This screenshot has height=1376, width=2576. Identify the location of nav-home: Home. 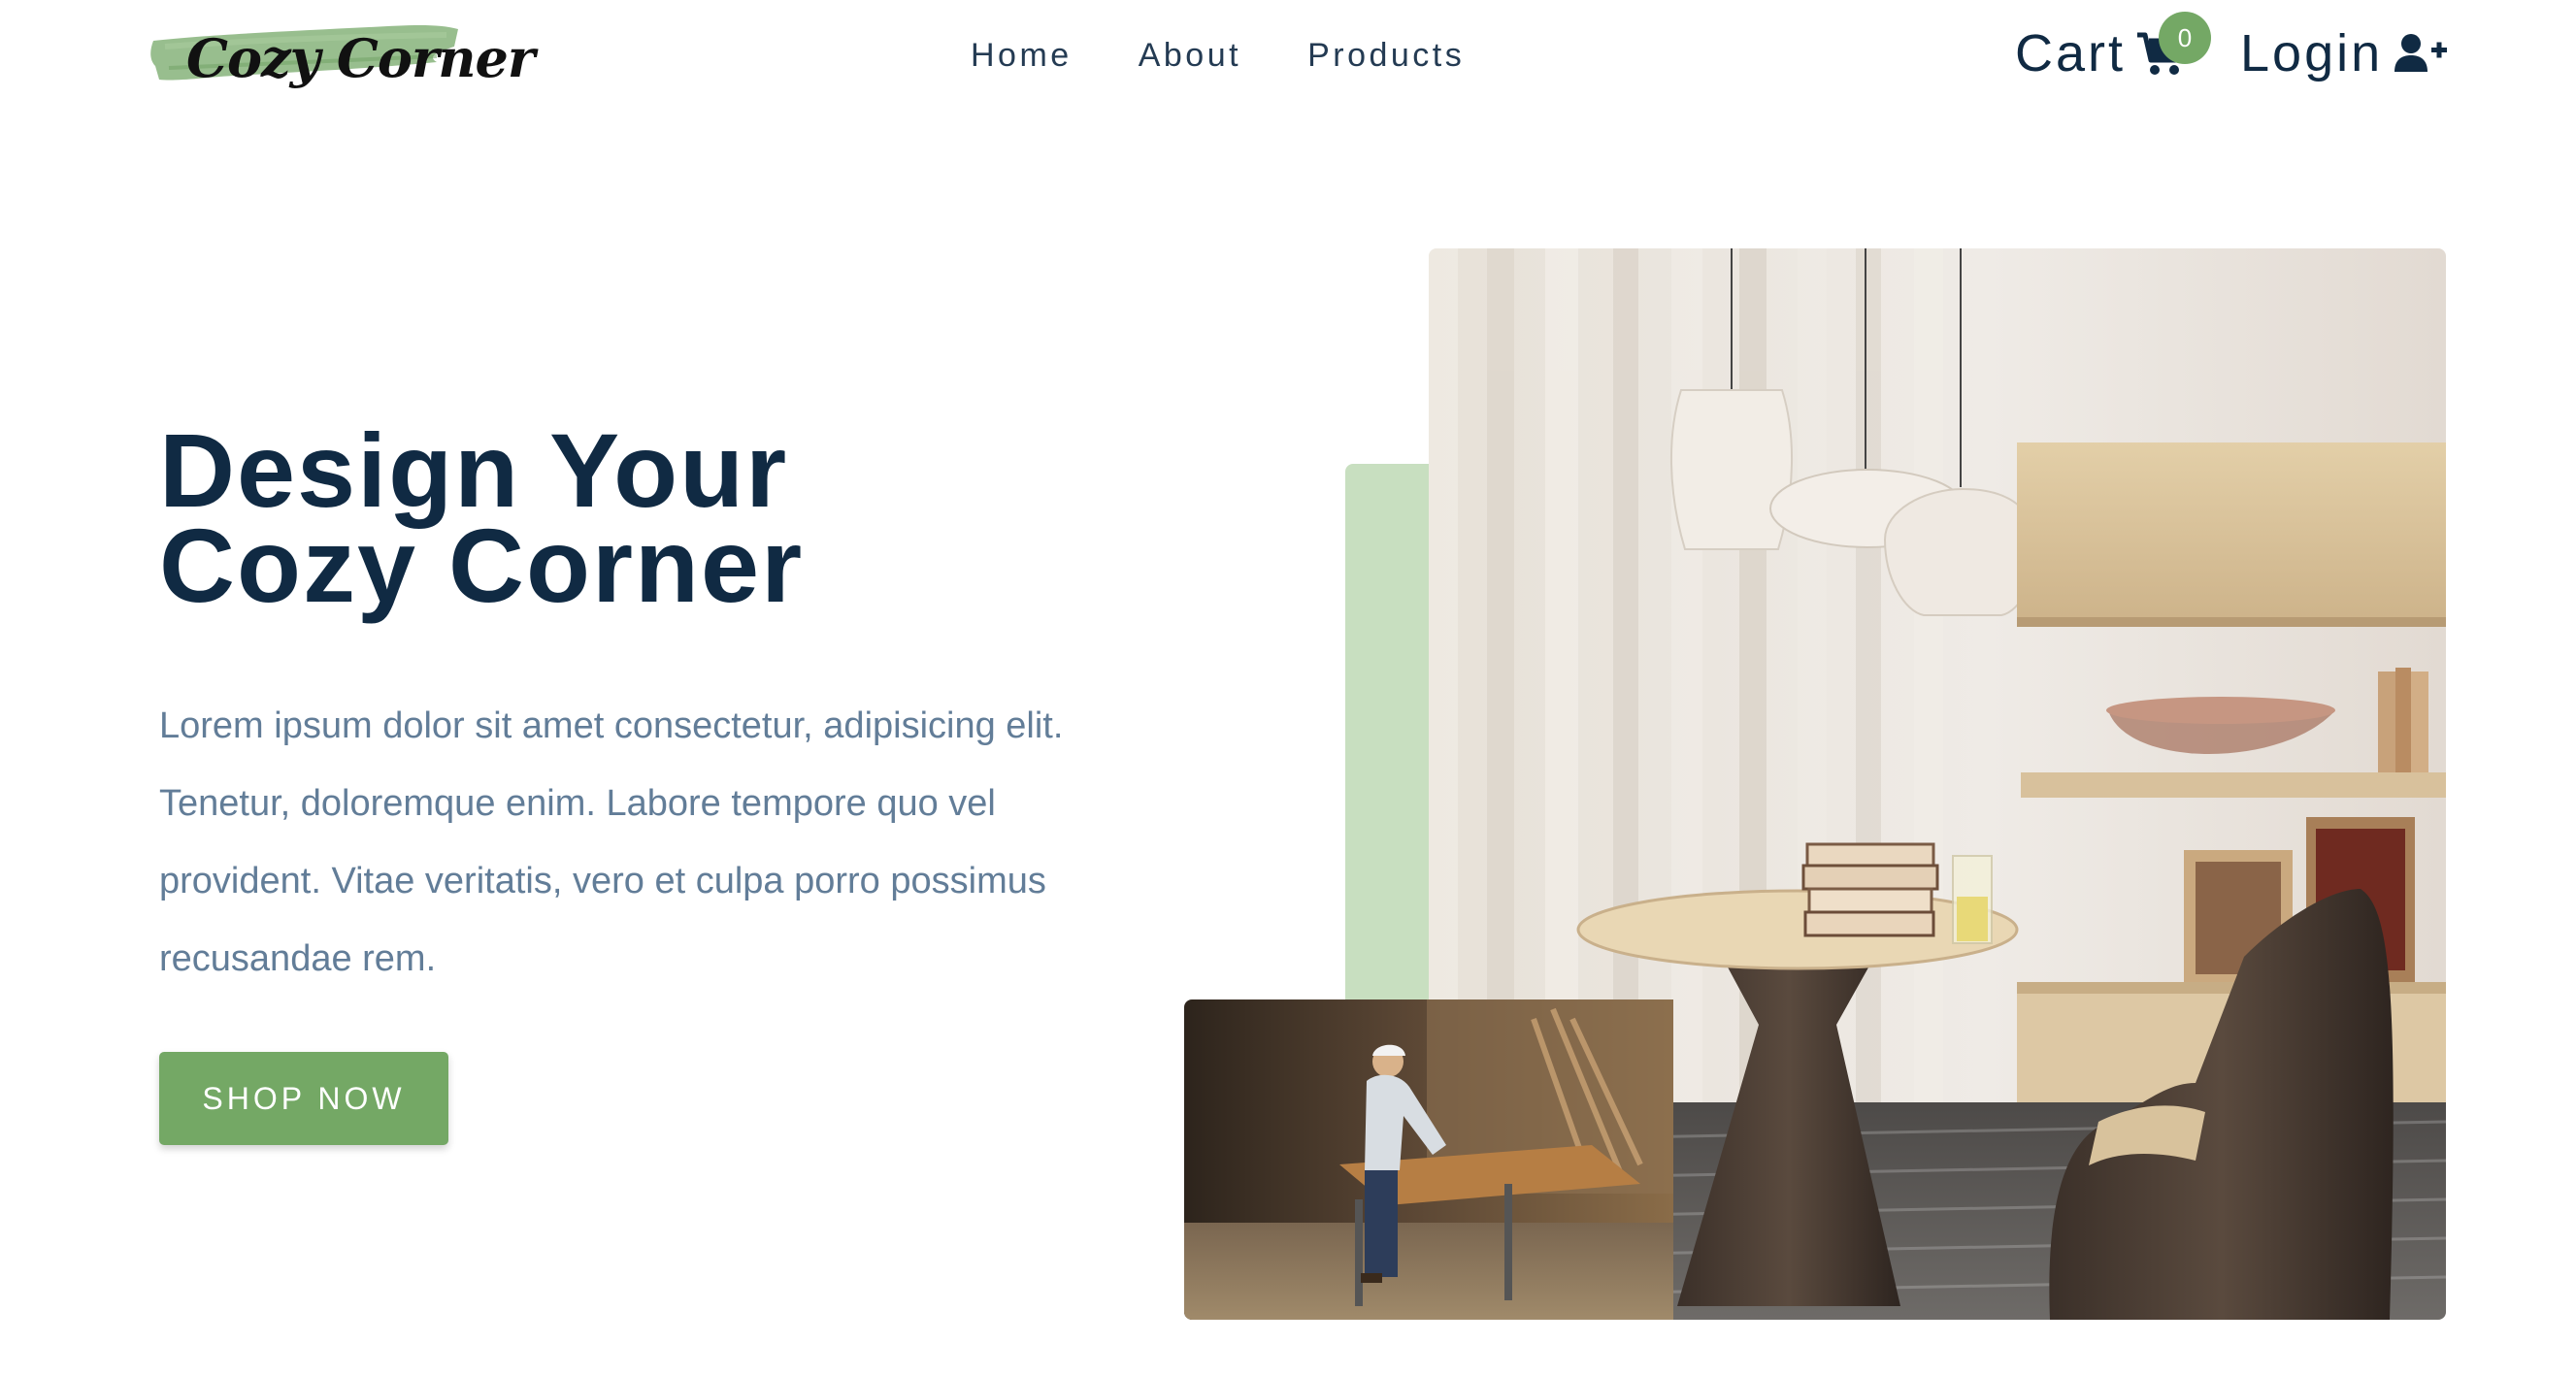
(1022, 56).